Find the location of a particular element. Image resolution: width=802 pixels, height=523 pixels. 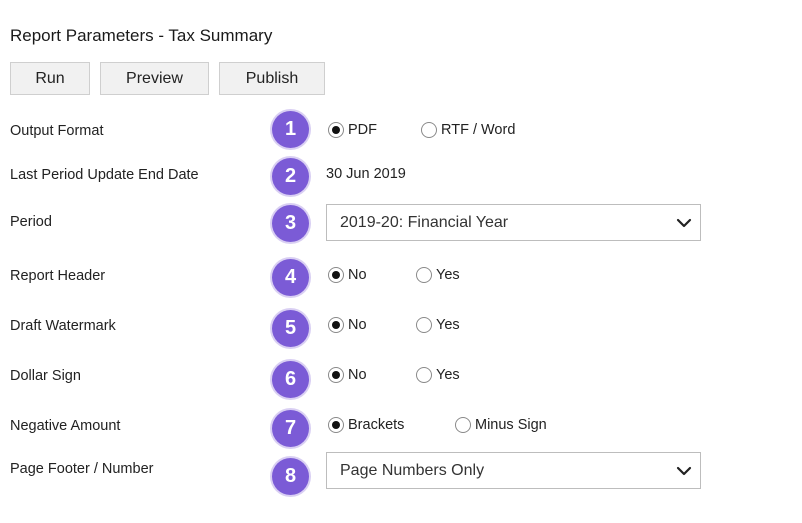

step-badge-6: 6 is located at coordinates (290, 379).